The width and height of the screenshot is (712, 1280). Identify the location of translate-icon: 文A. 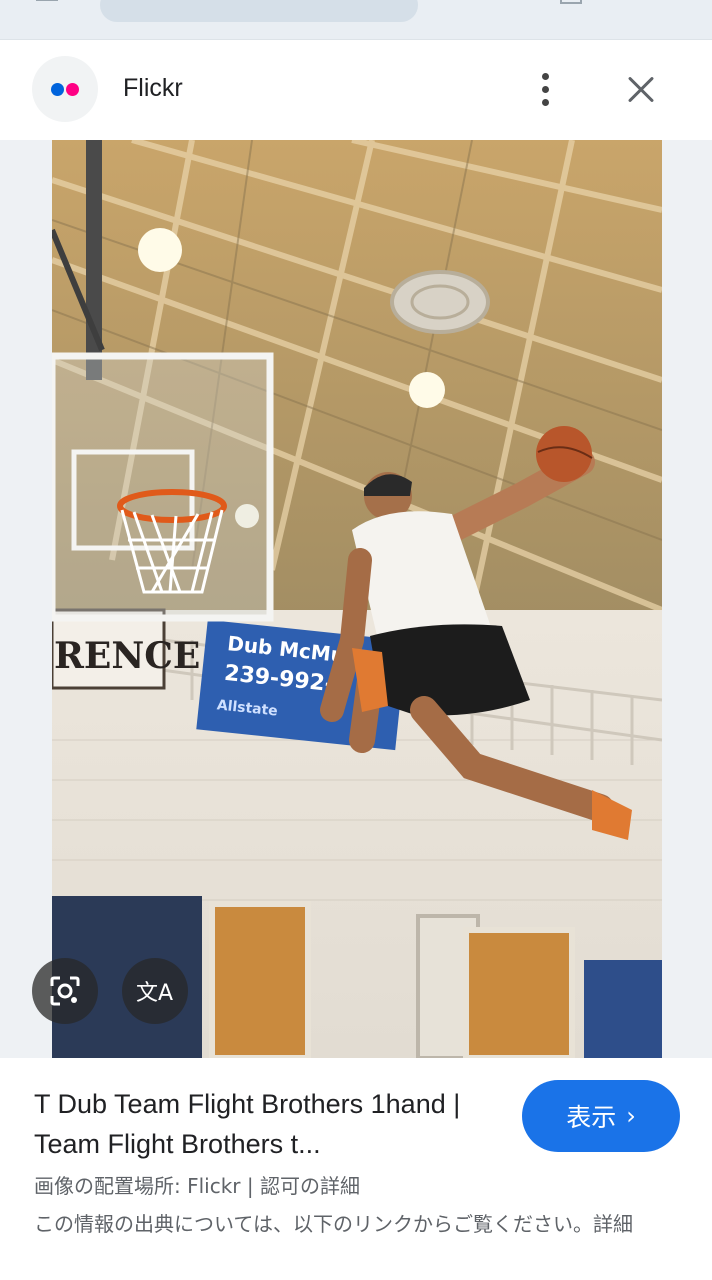
(154, 993).